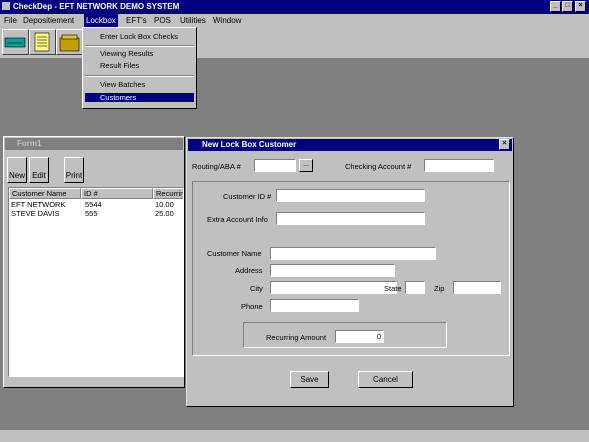 The width and height of the screenshot is (589, 442). Describe the element at coordinates (378, 166) in the screenshot. I see `checking-label: Checking Account #` at that location.